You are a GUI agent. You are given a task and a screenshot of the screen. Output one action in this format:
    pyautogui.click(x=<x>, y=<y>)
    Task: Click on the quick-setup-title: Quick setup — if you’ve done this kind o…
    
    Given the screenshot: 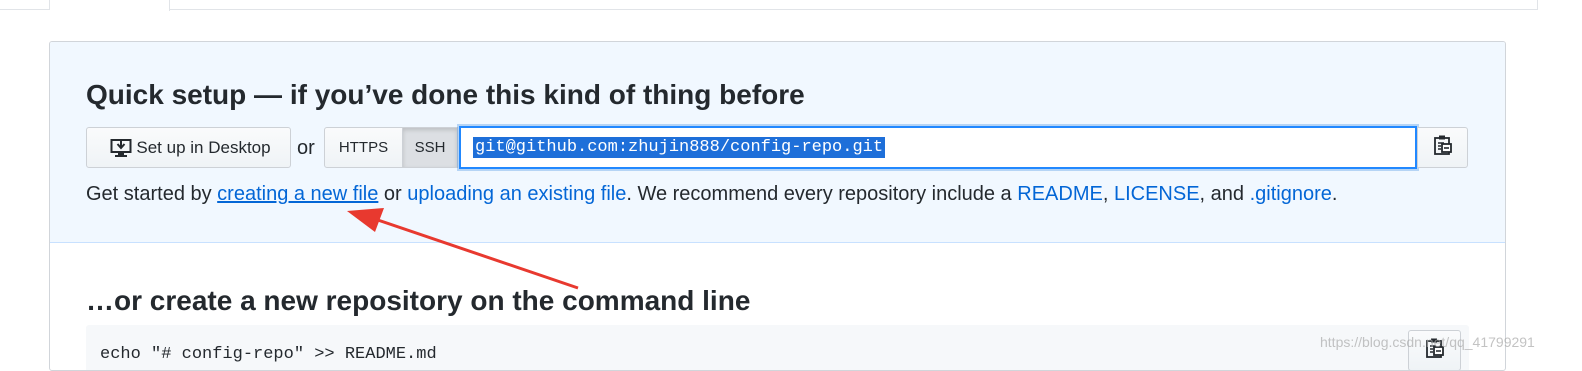 What is the action you would take?
    pyautogui.click(x=445, y=94)
    